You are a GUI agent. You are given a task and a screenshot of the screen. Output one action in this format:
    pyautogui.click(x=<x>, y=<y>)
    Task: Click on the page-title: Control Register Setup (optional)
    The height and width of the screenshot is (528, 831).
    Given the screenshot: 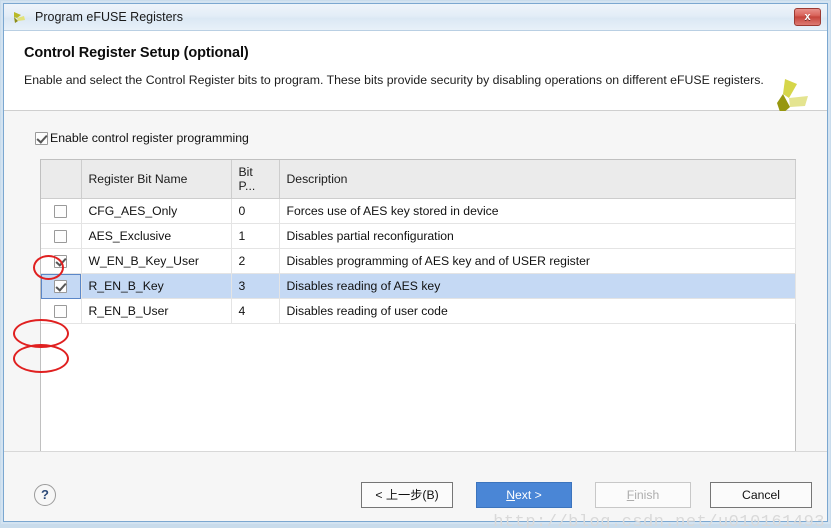 What is the action you would take?
    pyautogui.click(x=136, y=53)
    